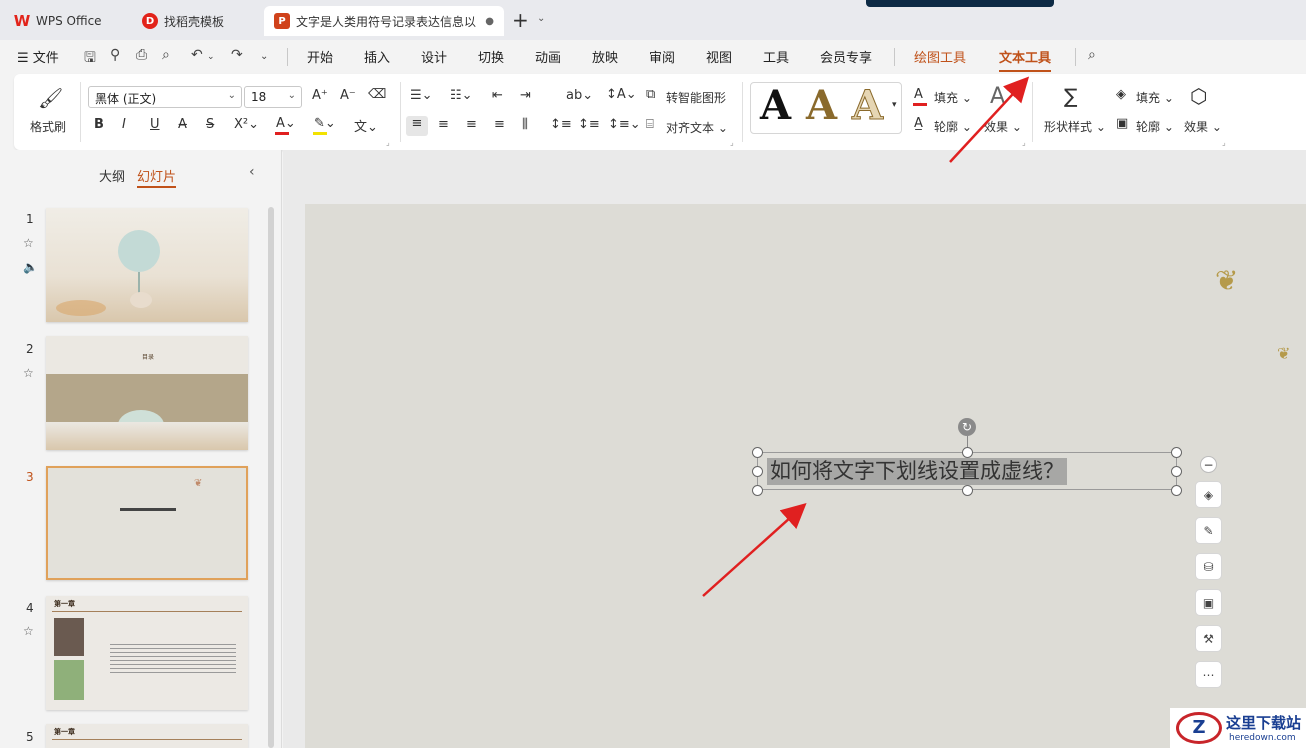  I want to click on watermark-logo-icon: Z, so click(1199, 728).